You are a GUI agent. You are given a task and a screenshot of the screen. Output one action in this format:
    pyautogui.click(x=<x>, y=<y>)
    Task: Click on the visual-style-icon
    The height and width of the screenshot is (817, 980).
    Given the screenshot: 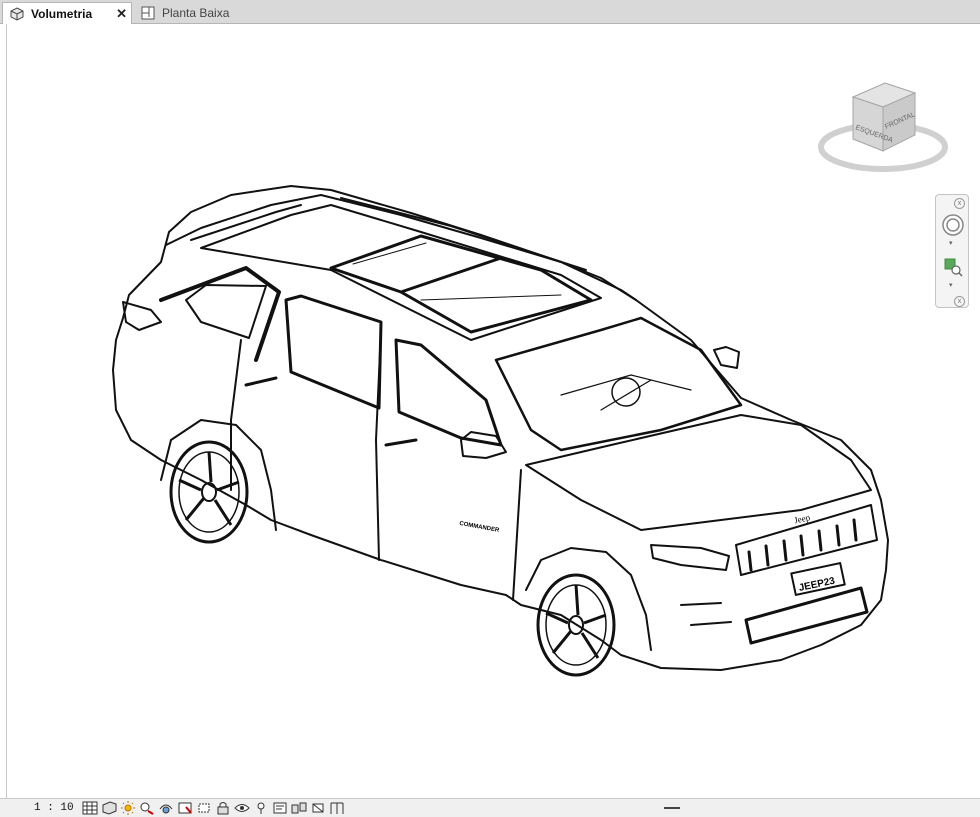 What is the action you would take?
    pyautogui.click(x=109, y=808)
    